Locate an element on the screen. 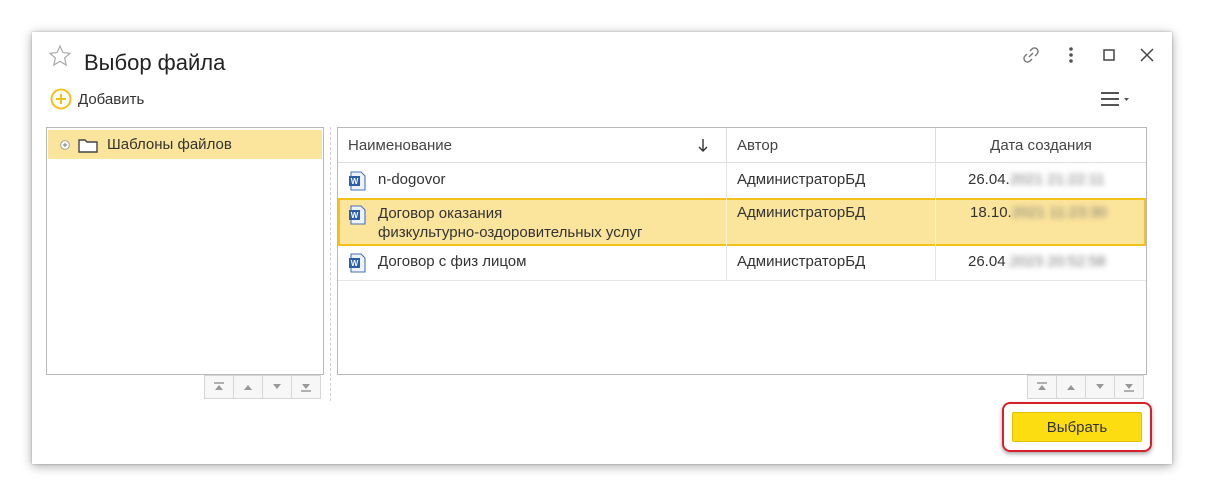 The height and width of the screenshot is (499, 1205). add-button: Добавить is located at coordinates (97, 99).